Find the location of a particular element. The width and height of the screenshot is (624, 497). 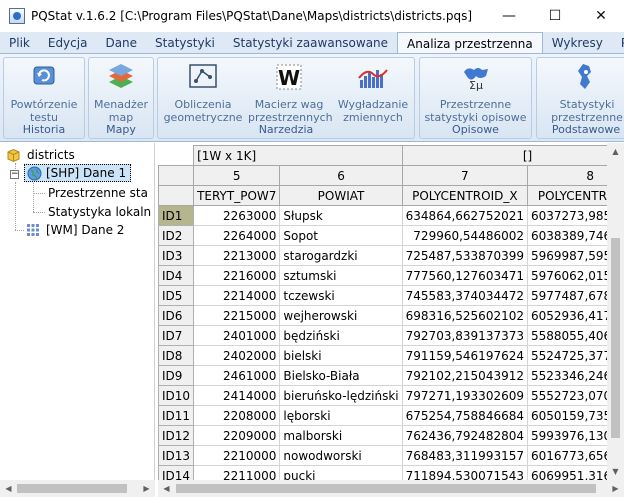

cell-powiat: tczewski is located at coordinates (341, 295).